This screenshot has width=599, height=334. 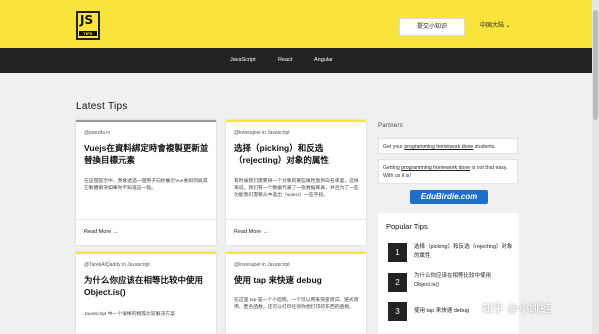 I want to click on rank-badge: 2, so click(x=397, y=282).